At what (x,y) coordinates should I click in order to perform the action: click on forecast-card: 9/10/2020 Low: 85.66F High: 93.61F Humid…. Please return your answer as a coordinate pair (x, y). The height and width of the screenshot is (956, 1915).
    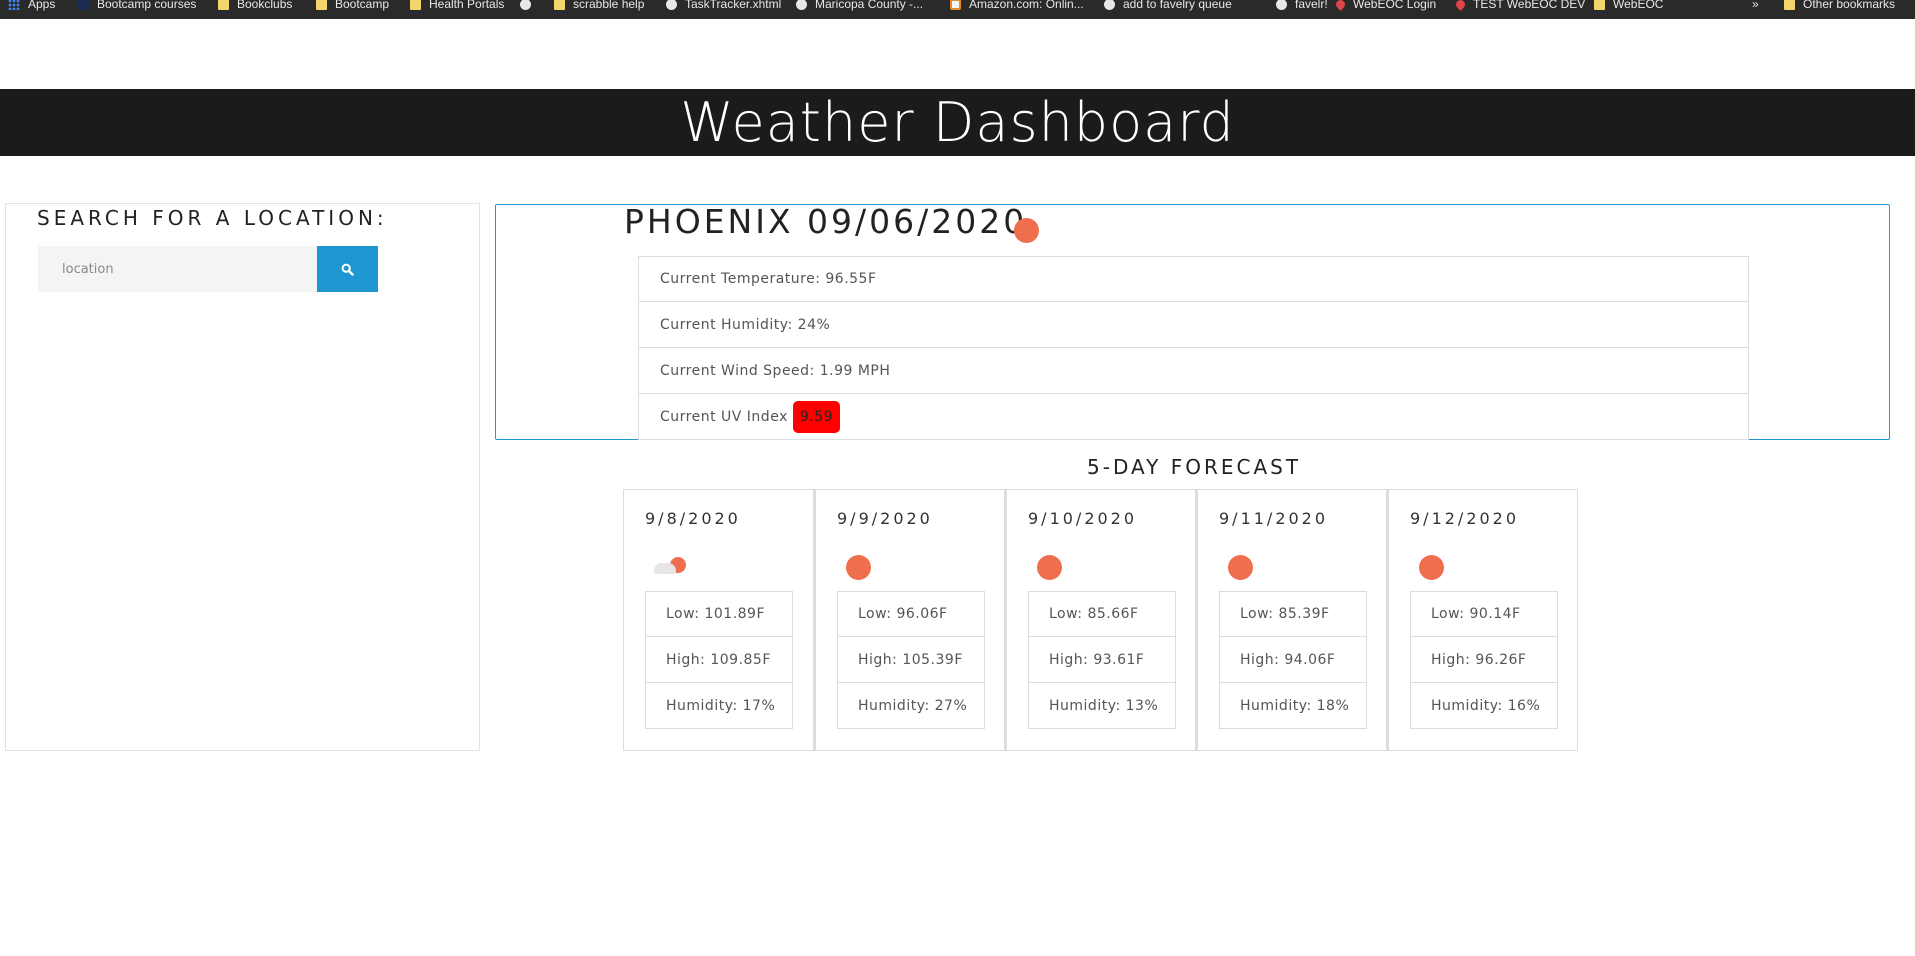
    Looking at the image, I should click on (1100, 620).